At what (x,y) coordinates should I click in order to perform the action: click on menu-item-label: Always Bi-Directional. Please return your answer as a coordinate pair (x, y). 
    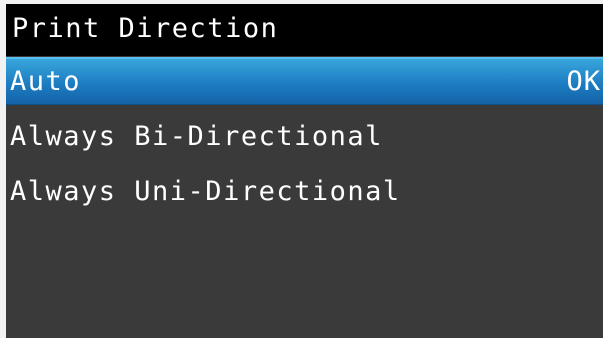
    Looking at the image, I should click on (196, 136).